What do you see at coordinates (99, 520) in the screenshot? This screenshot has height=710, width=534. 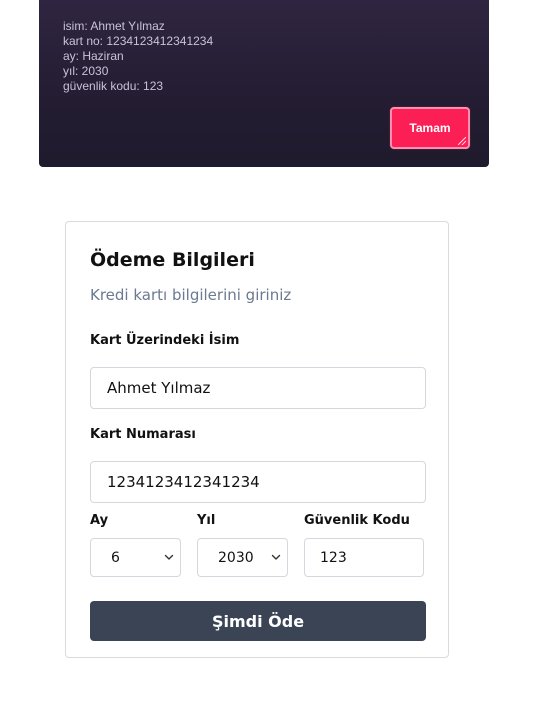 I see `month-label: Ay` at bounding box center [99, 520].